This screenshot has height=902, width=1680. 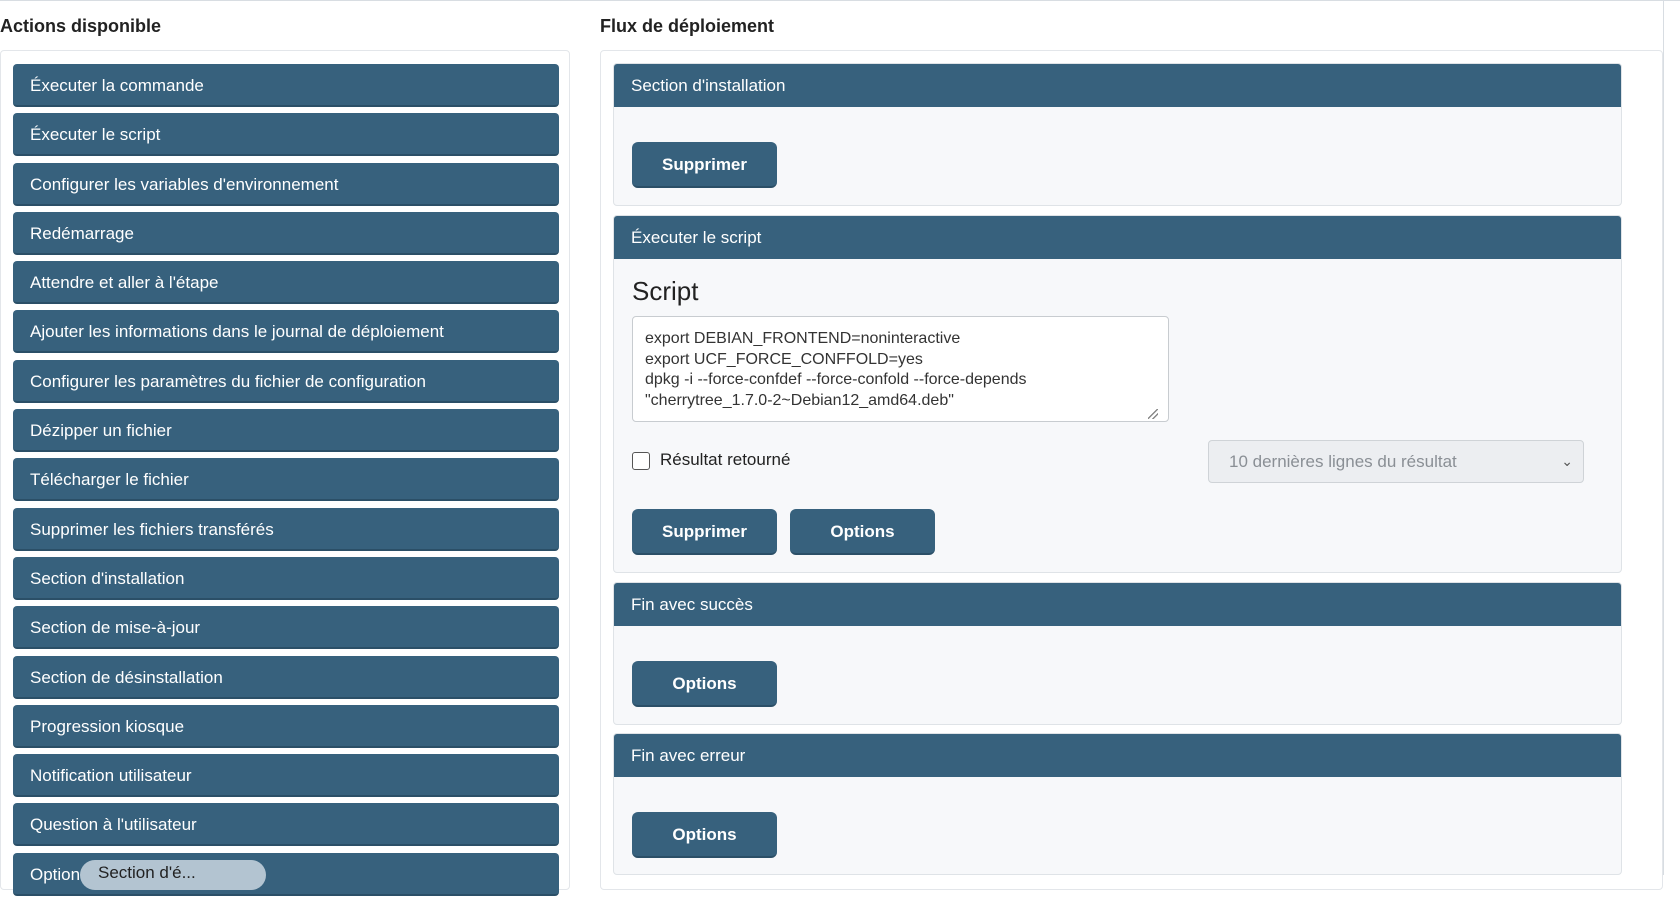 What do you see at coordinates (840, 0) in the screenshot?
I see `top-divider` at bounding box center [840, 0].